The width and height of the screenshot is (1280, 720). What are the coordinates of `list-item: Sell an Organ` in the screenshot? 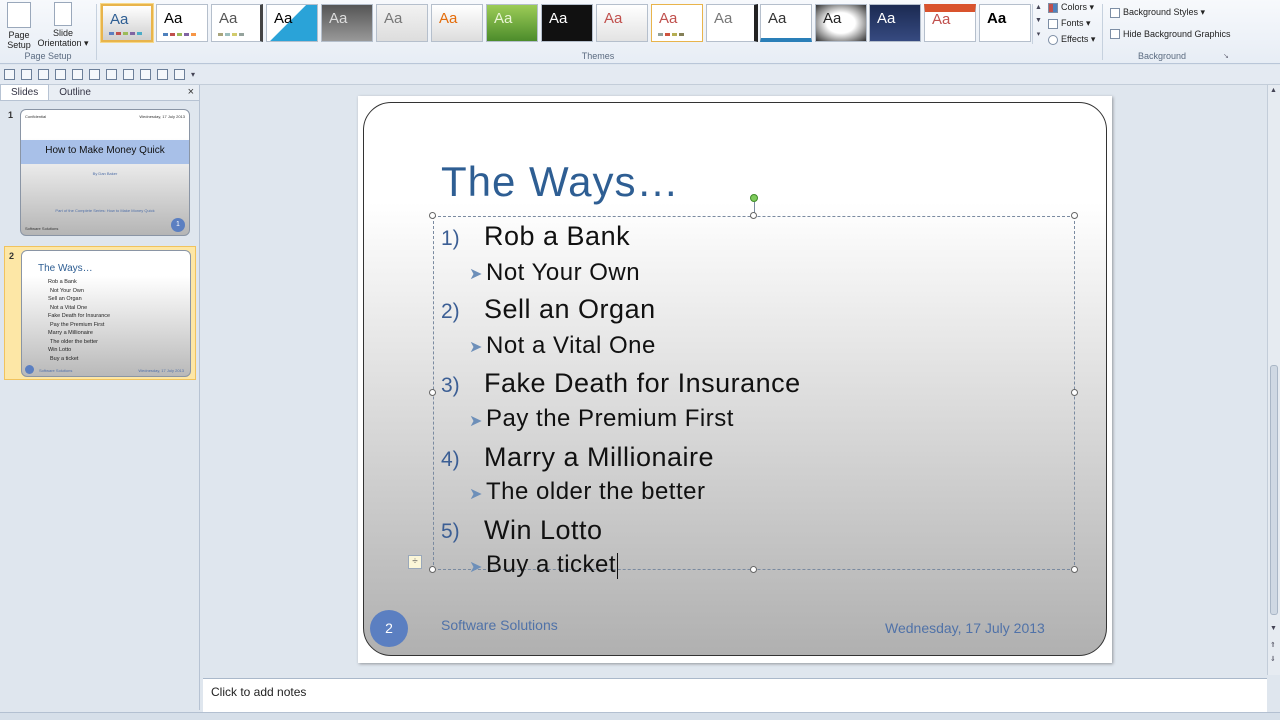 It's located at (570, 309).